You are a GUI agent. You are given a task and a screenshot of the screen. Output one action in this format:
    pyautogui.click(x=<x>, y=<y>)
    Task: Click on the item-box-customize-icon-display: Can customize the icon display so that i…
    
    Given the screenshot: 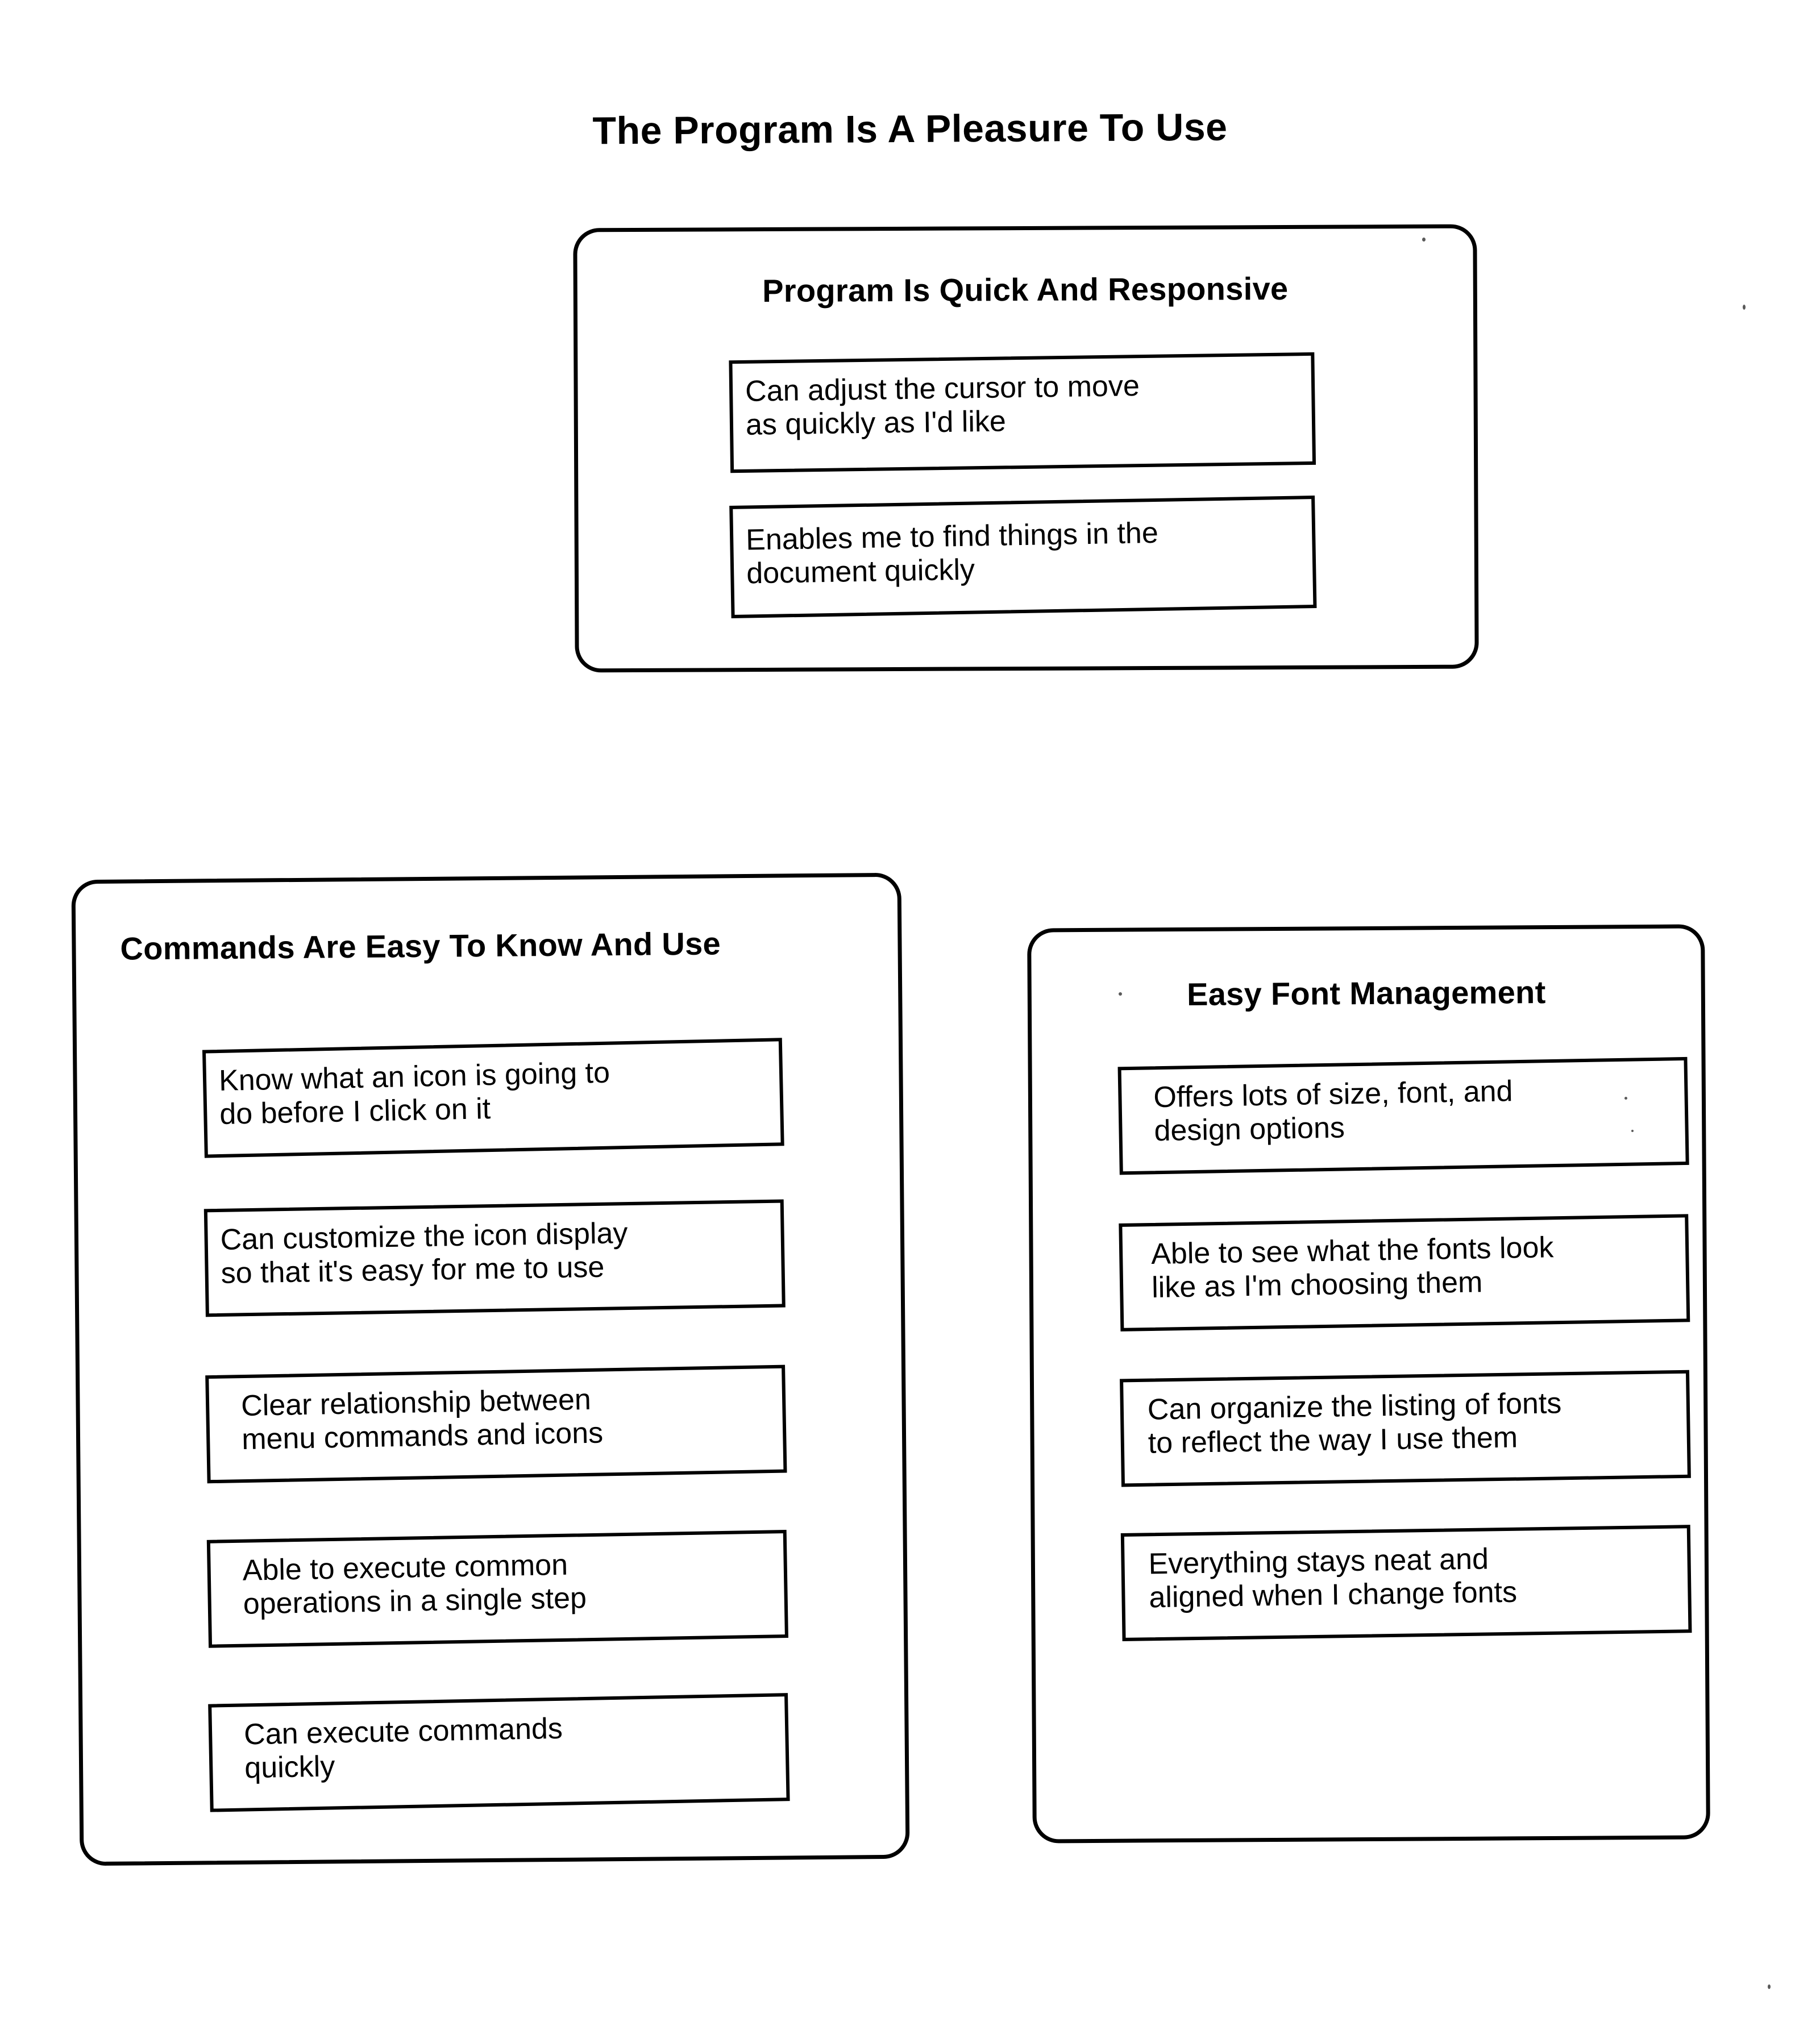 What is the action you would take?
    pyautogui.click(x=494, y=1258)
    